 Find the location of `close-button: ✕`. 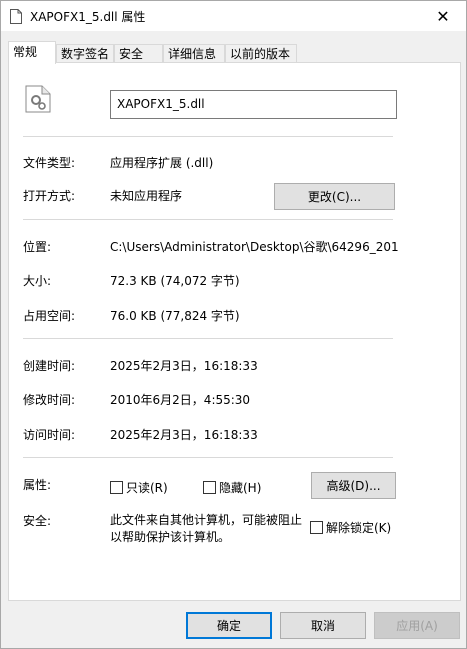

close-button: ✕ is located at coordinates (443, 16).